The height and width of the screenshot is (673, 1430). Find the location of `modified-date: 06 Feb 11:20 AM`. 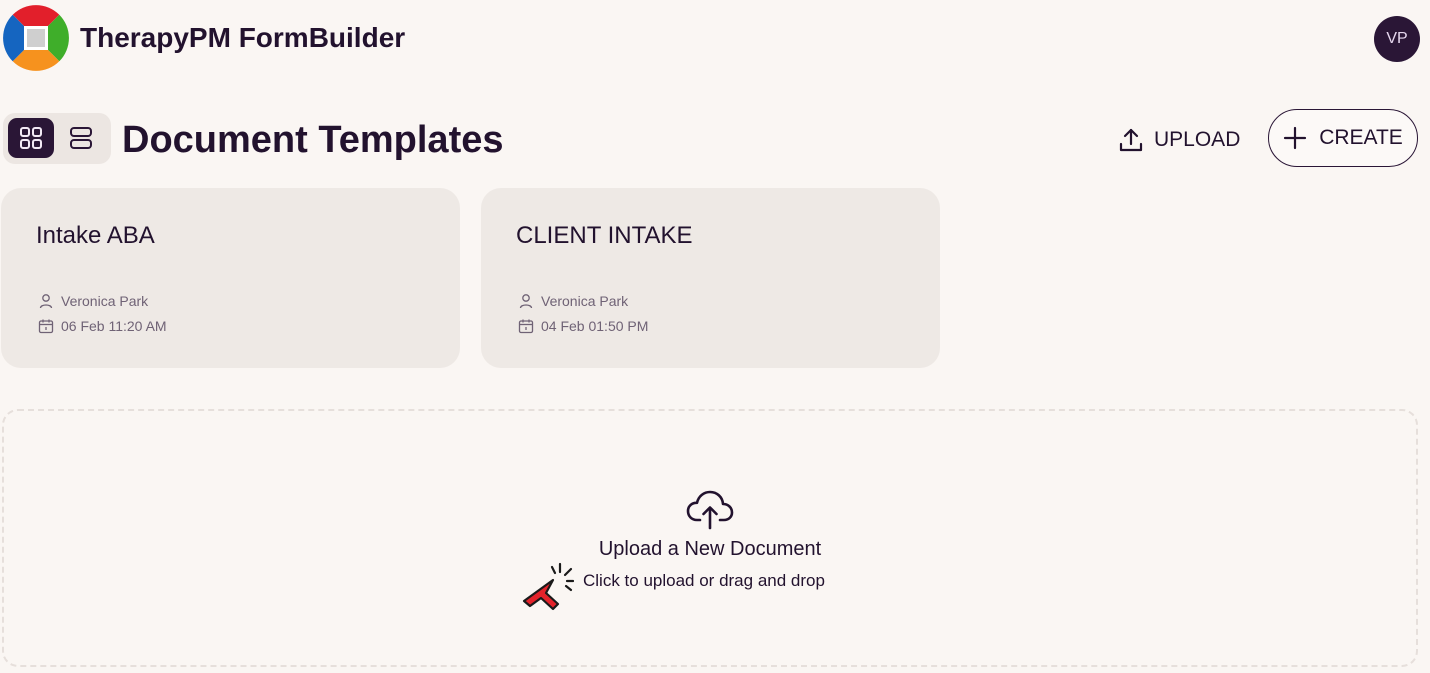

modified-date: 06 Feb 11:20 AM is located at coordinates (114, 326).